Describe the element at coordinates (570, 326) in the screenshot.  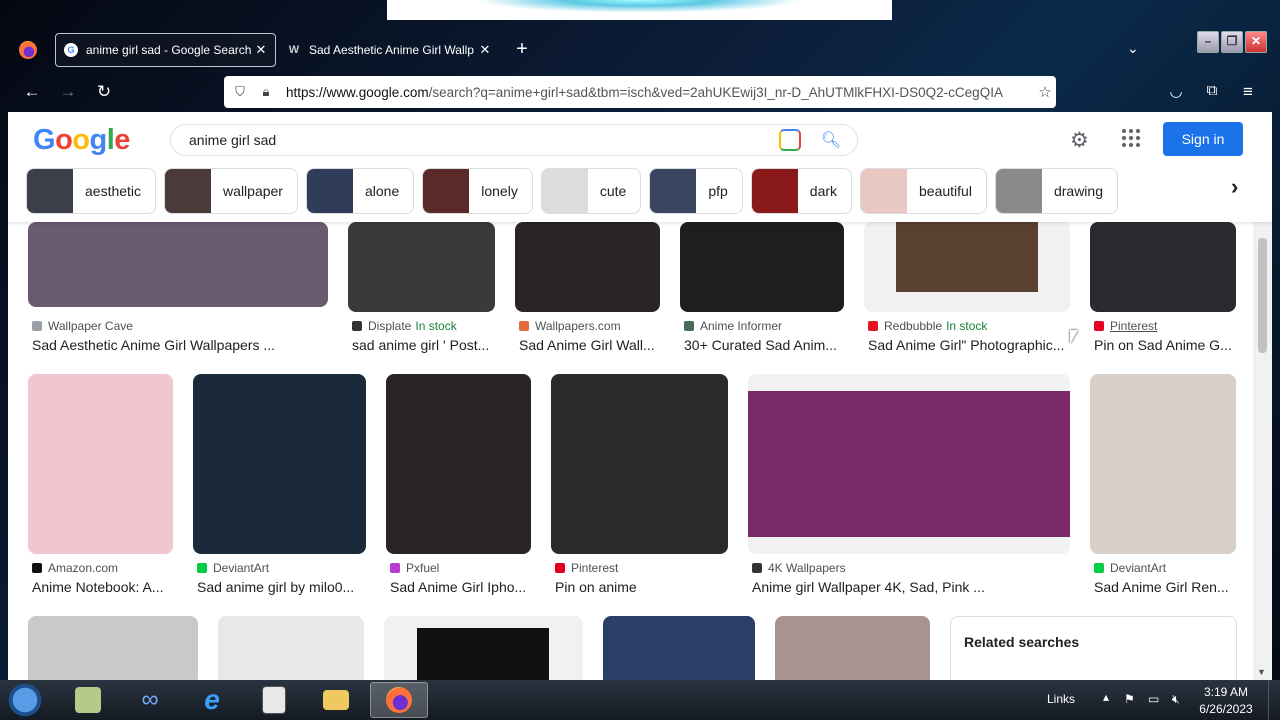
I see `result-source: Wallpapers.com` at that location.